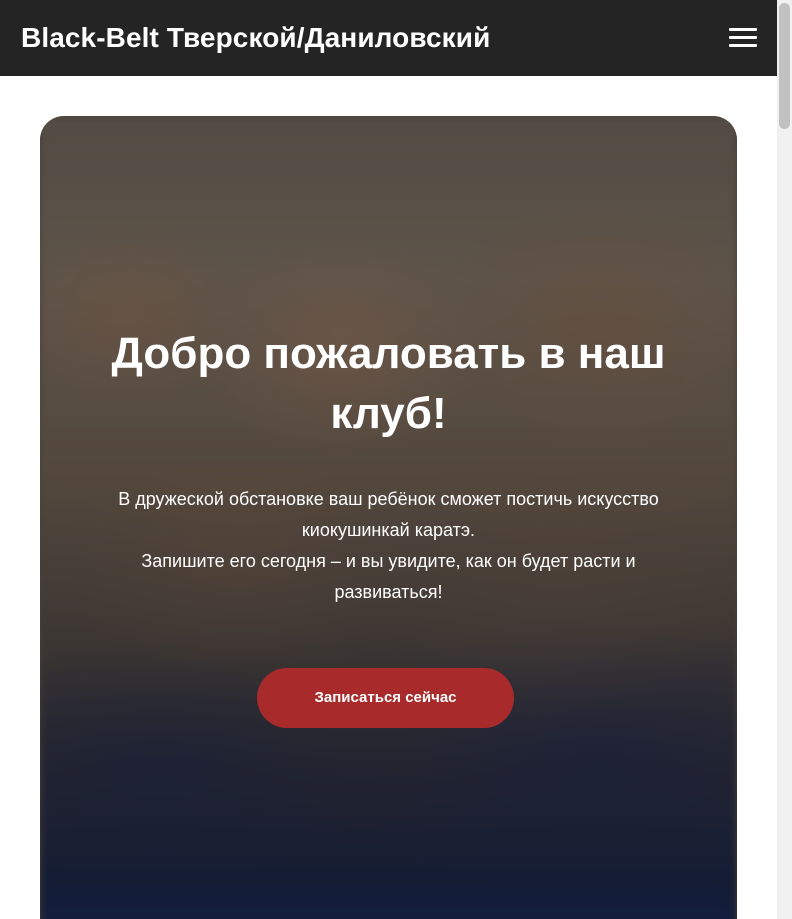 Image resolution: width=792 pixels, height=919 pixels. I want to click on menu-bar-middle, so click(743, 37).